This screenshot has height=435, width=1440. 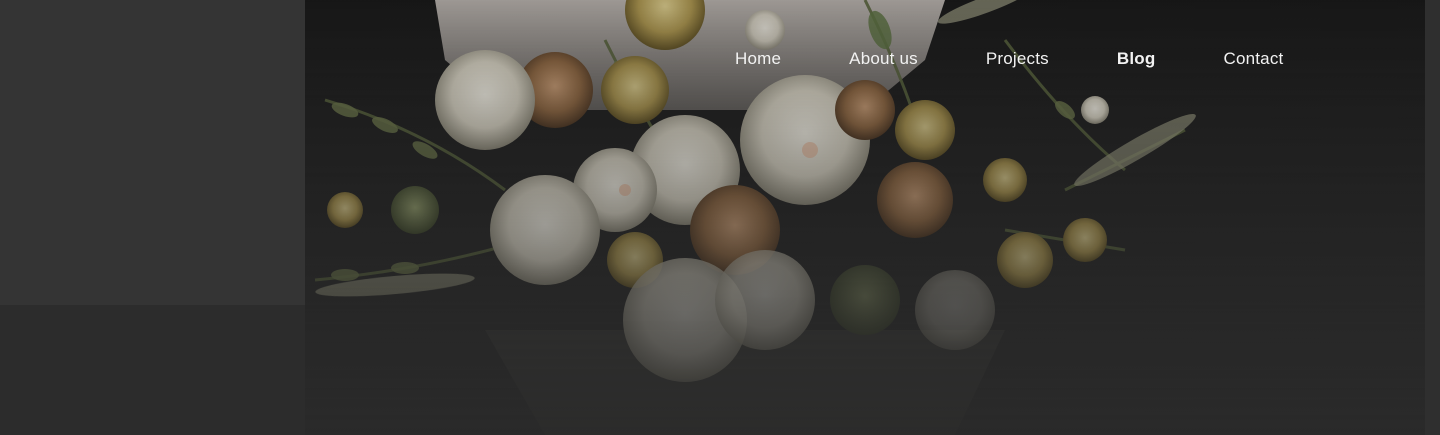 I want to click on main-nav: Home About us Projects Blog Contact, so click(x=1009, y=59).